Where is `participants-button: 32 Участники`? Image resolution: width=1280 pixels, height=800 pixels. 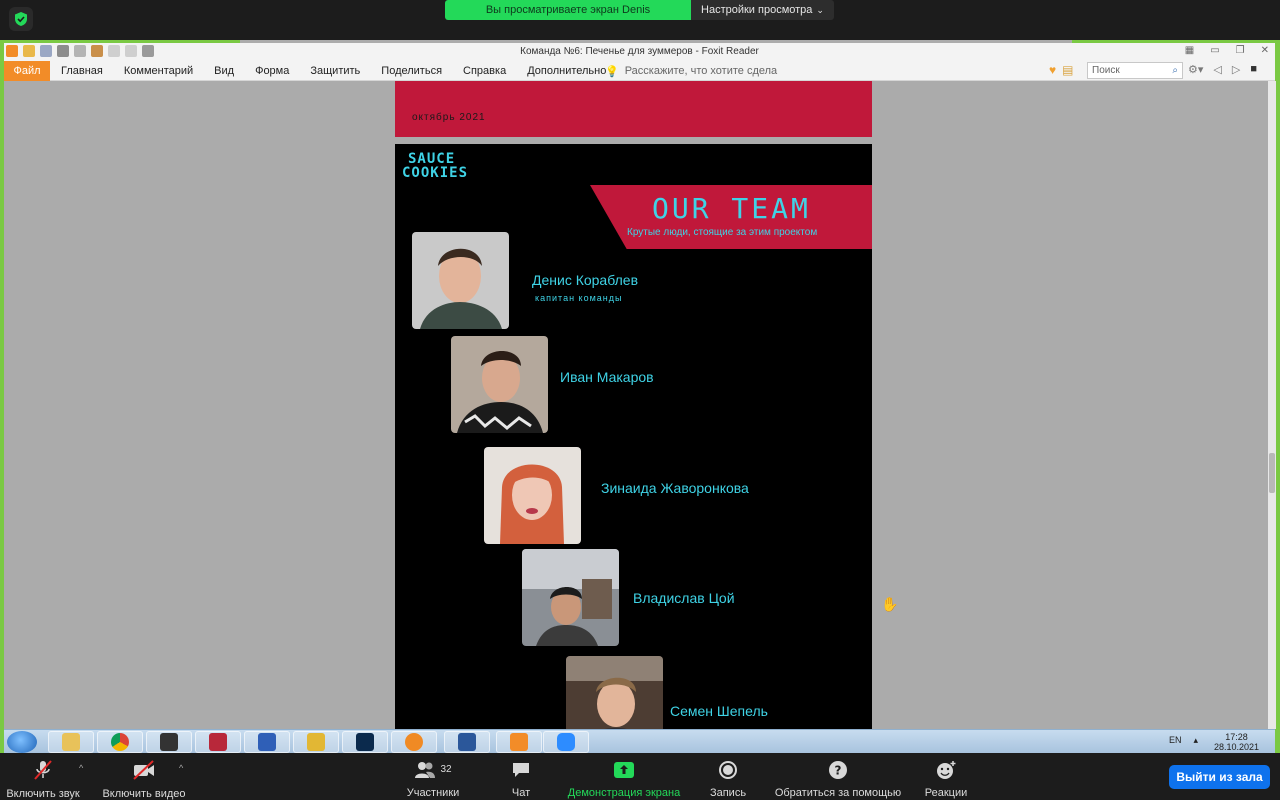
participants-button: 32 Участники is located at coordinates (433, 779).